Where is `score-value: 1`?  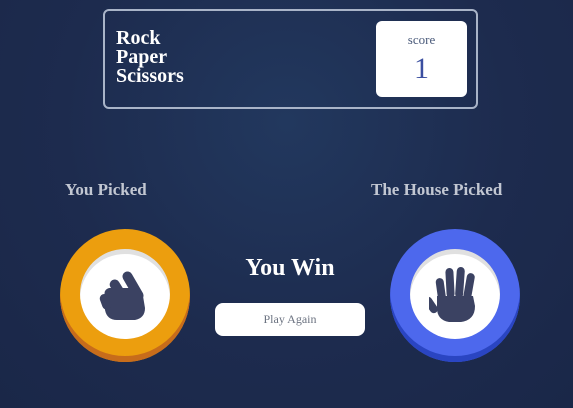
score-value: 1 is located at coordinates (421, 68).